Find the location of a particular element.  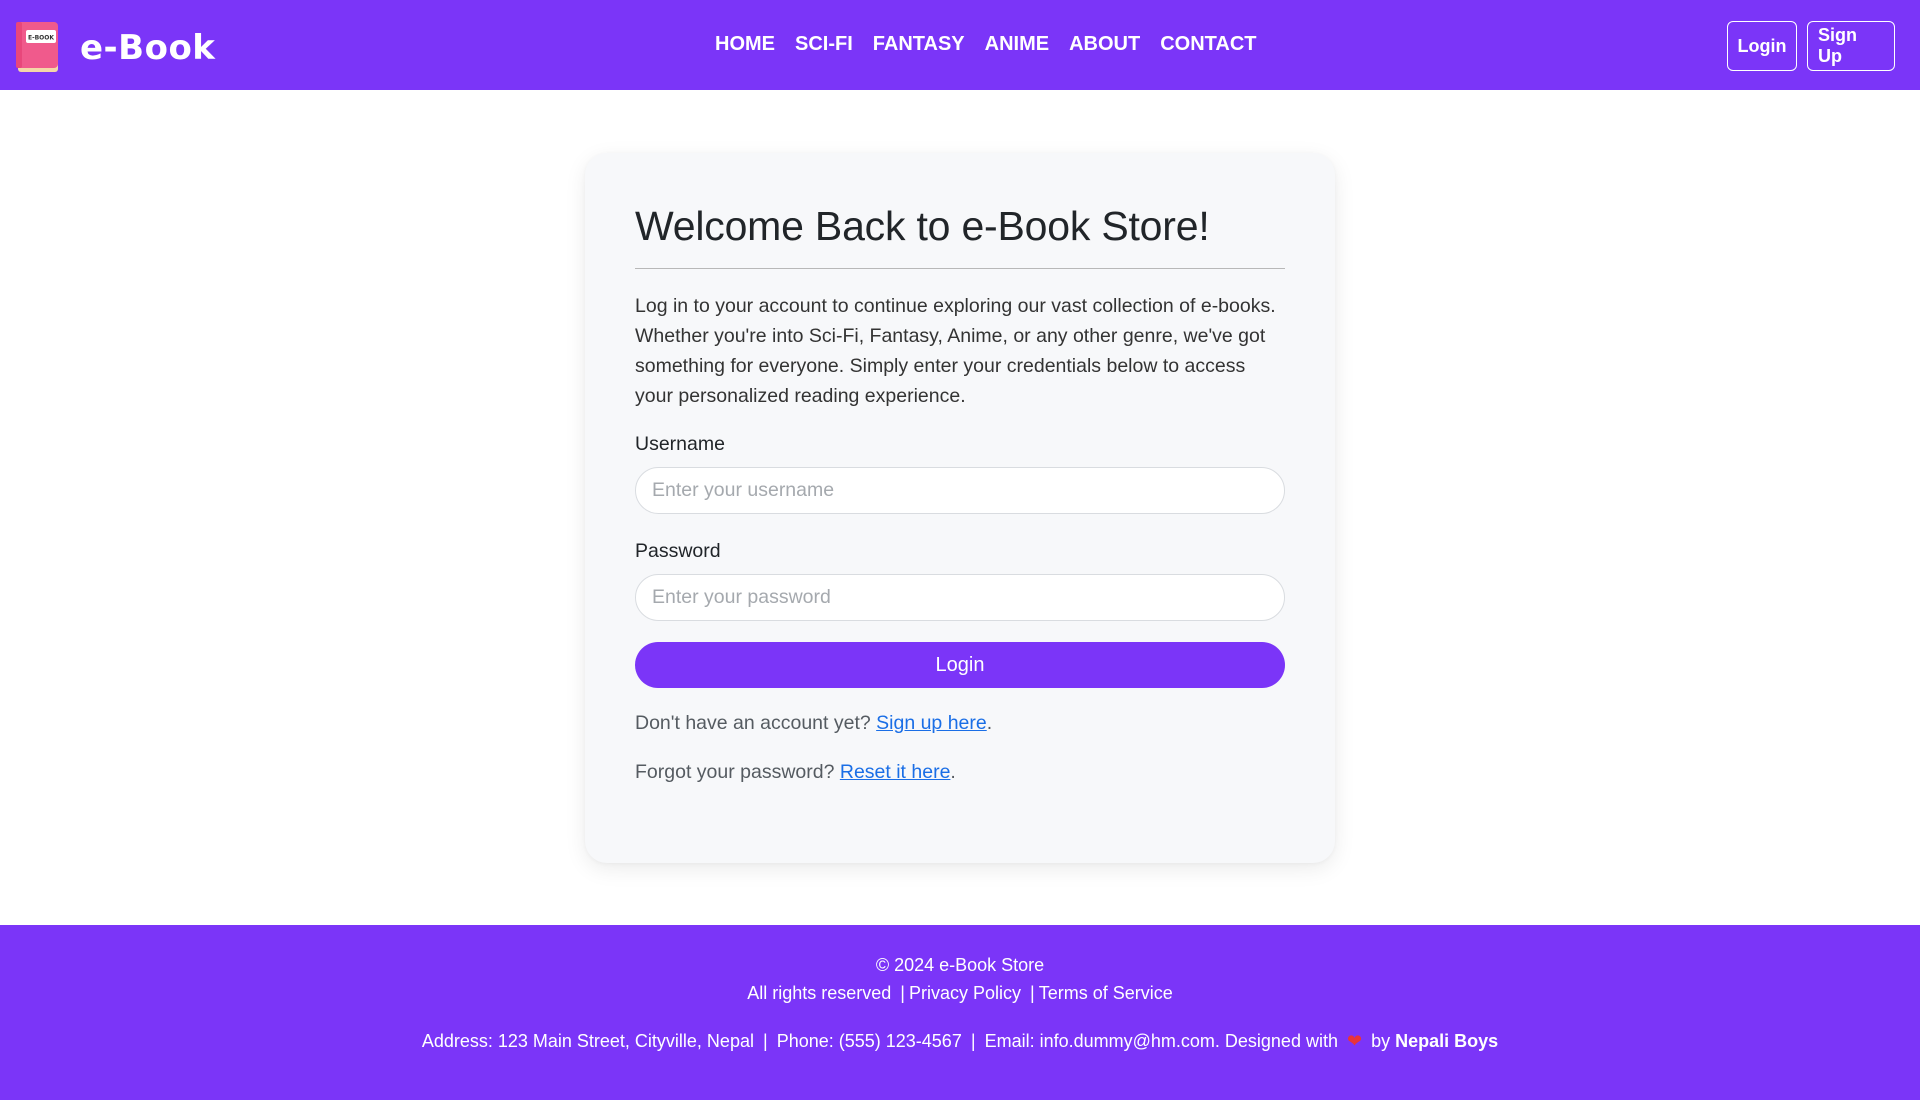

nav-login-button: Login is located at coordinates (1762, 46).